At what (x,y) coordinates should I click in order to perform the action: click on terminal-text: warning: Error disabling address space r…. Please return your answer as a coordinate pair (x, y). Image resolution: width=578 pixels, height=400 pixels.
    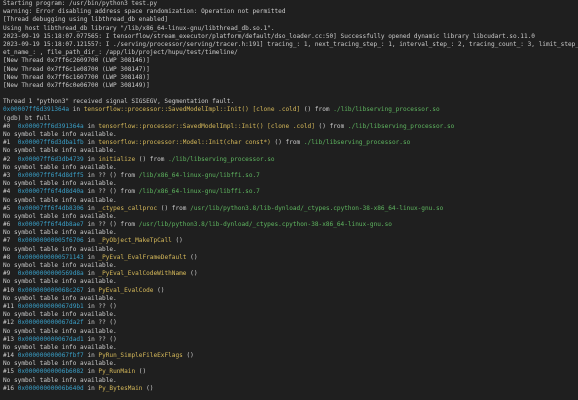
    Looking at the image, I should click on (144, 12).